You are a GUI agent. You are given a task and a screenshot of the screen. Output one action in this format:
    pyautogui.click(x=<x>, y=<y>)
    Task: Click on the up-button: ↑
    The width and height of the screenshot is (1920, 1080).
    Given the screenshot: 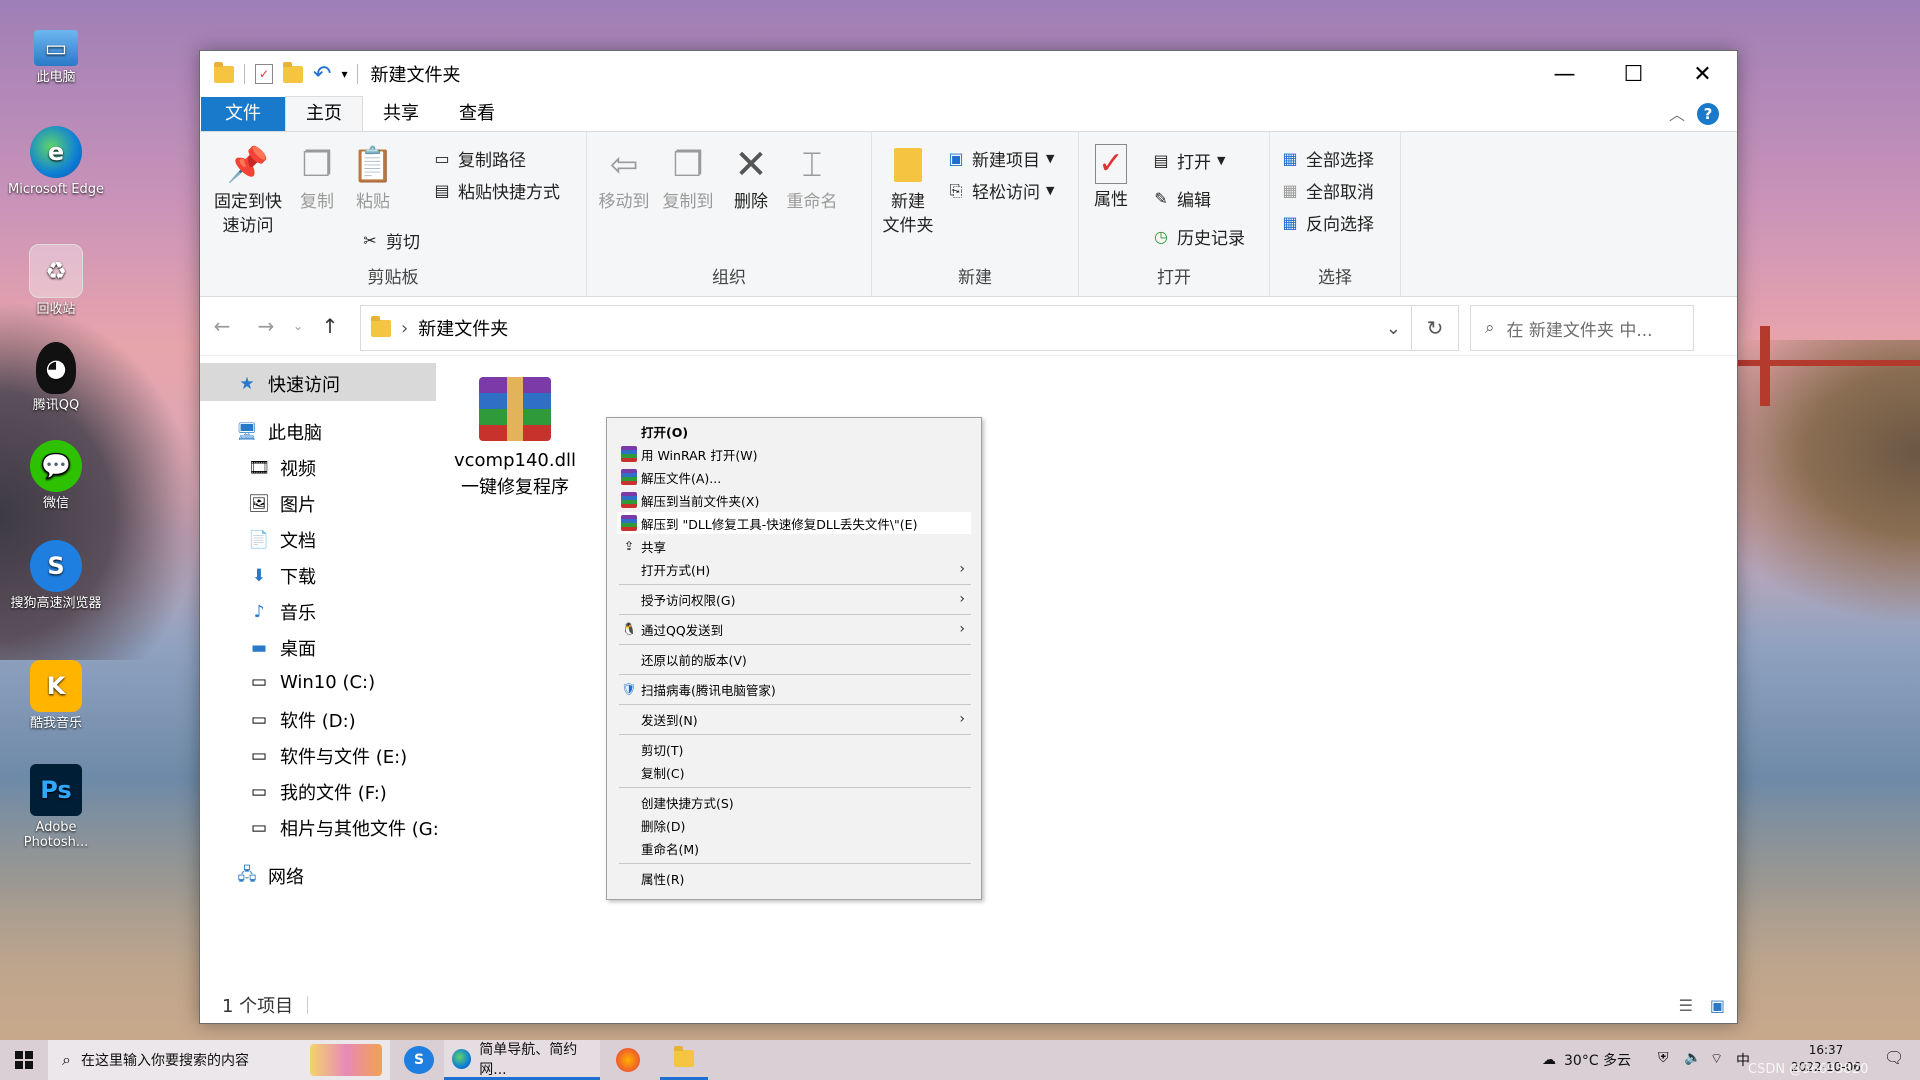 What is the action you would take?
    pyautogui.click(x=330, y=326)
    